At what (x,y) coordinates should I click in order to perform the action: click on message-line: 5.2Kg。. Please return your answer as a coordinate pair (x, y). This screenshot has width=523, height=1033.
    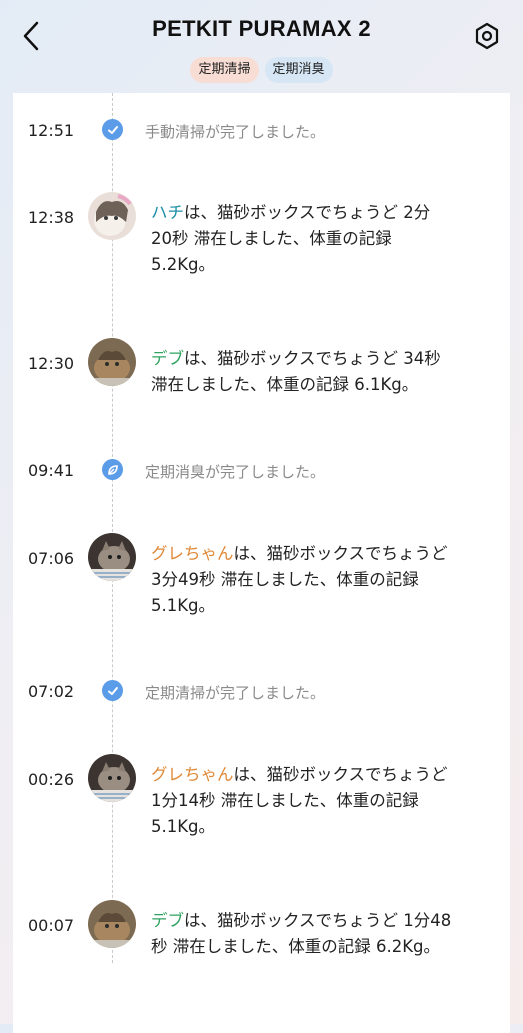
    Looking at the image, I should click on (183, 264).